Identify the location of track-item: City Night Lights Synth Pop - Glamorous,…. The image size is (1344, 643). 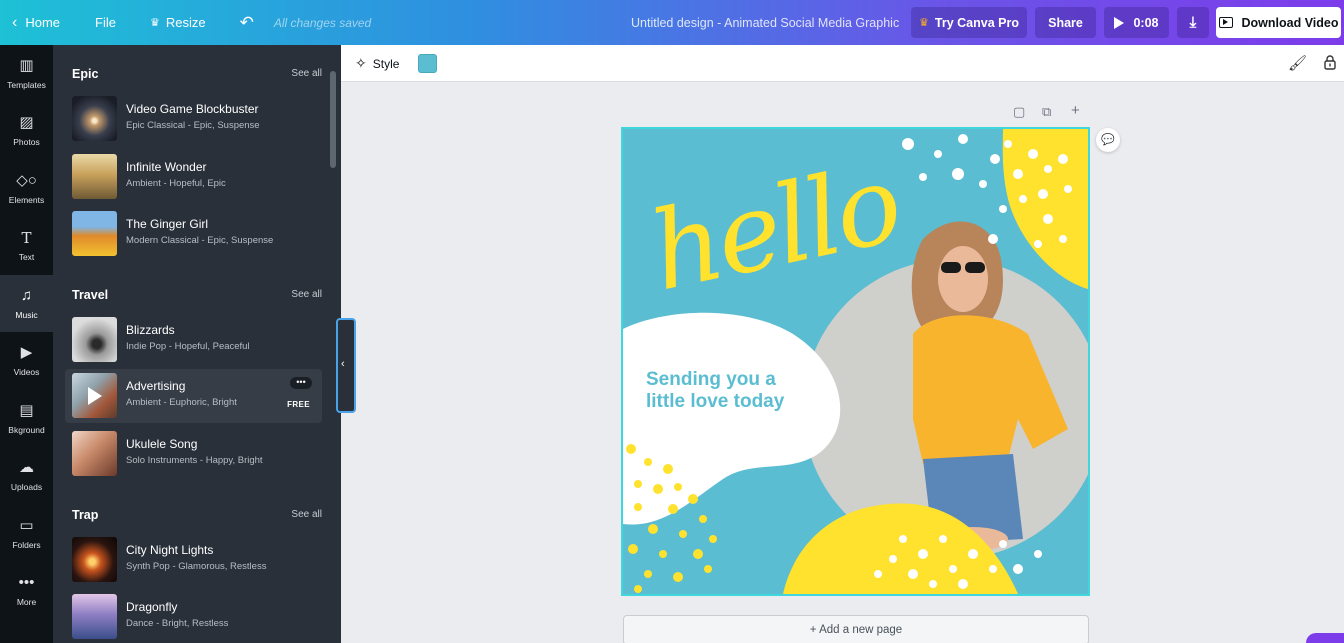
(193, 560).